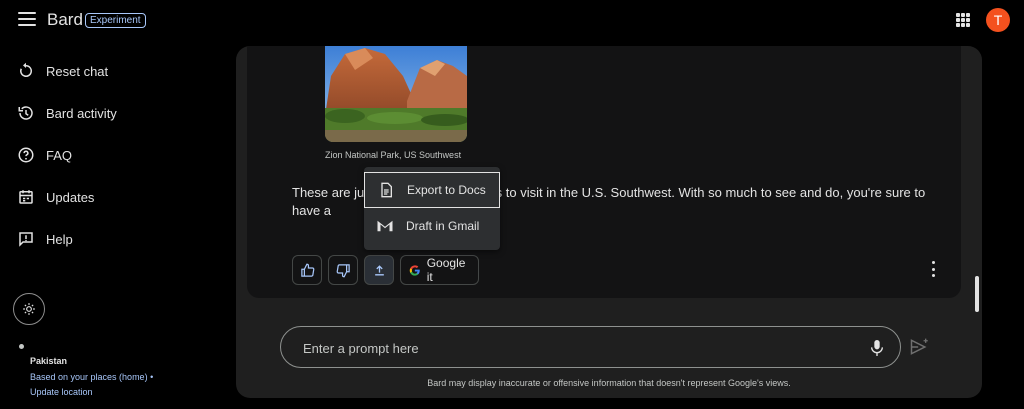  Describe the element at coordinates (393, 155) in the screenshot. I see `image-caption: Zion National Park, US Southwest` at that location.